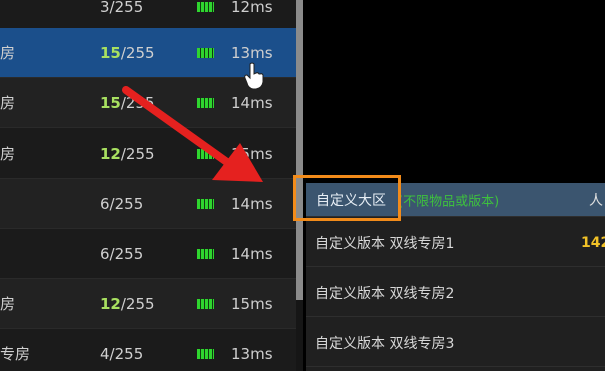  I want to click on hand-cursor-icon, so click(254, 76).